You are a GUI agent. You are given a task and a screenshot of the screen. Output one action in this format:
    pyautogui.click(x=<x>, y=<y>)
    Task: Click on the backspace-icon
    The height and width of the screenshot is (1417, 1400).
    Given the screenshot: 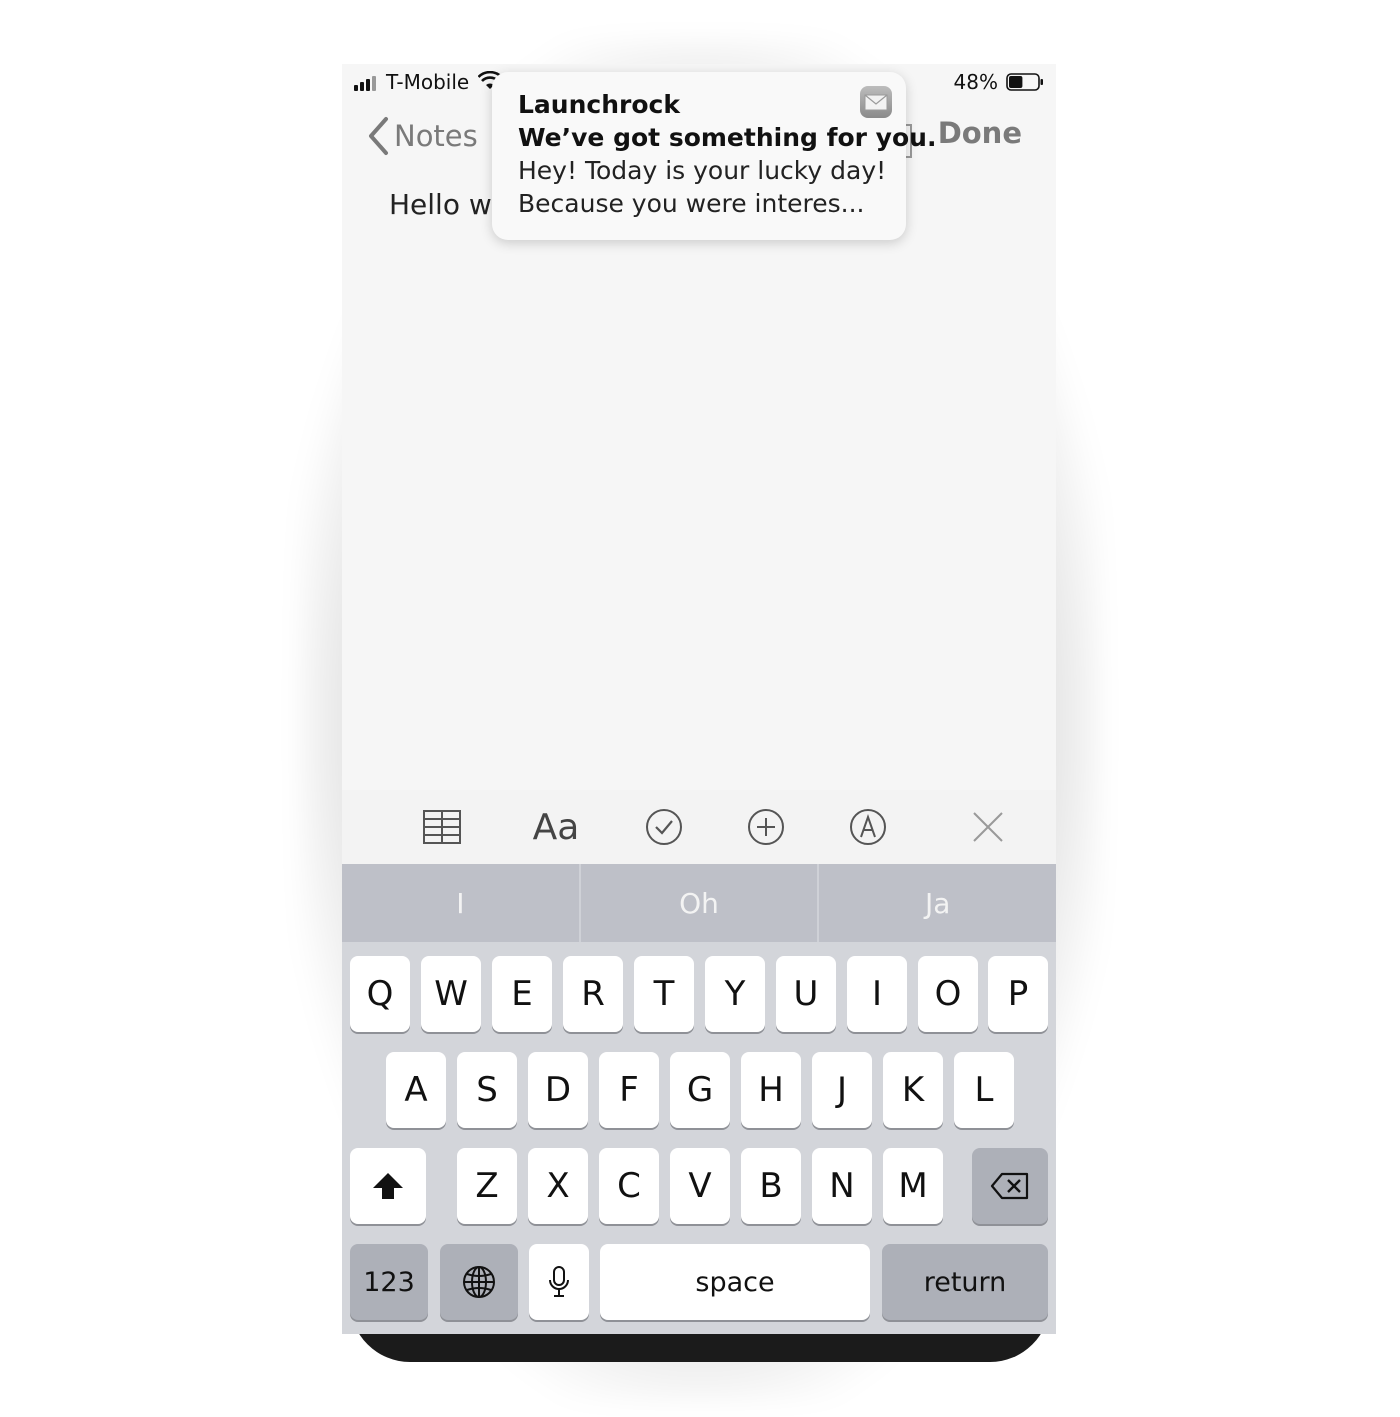 What is the action you would take?
    pyautogui.click(x=1009, y=1186)
    